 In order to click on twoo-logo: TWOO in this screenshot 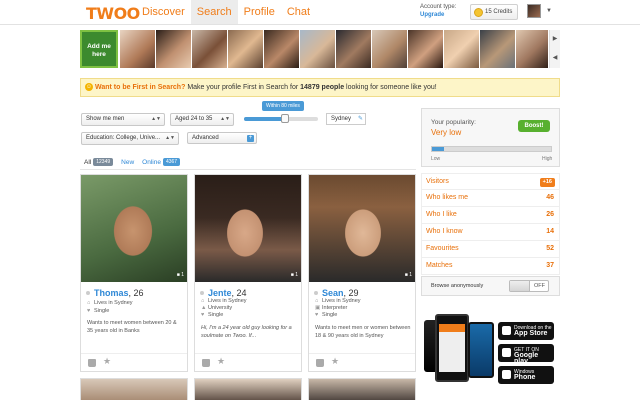, I will do `click(113, 13)`.